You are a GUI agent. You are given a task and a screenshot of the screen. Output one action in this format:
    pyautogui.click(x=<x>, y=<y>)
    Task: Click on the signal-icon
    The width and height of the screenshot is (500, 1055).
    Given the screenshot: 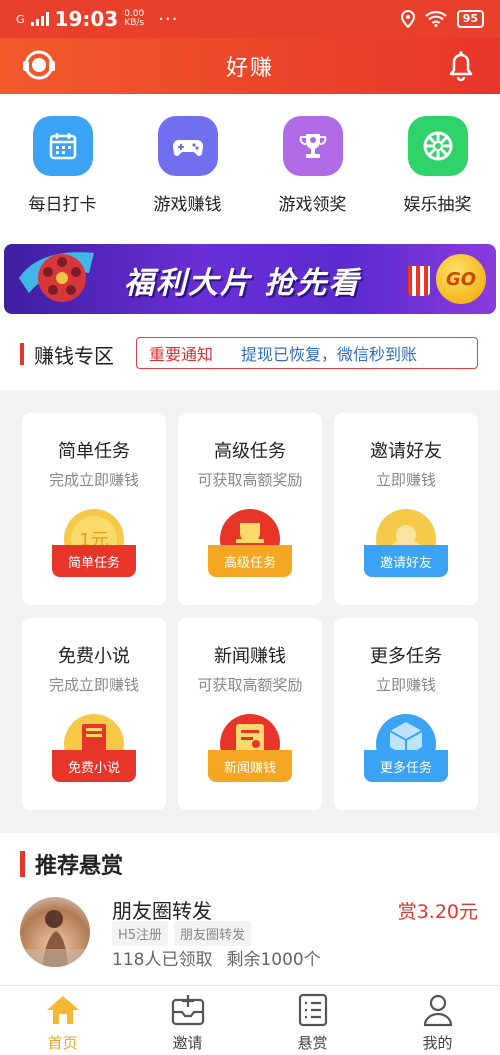 What is the action you would take?
    pyautogui.click(x=39, y=19)
    